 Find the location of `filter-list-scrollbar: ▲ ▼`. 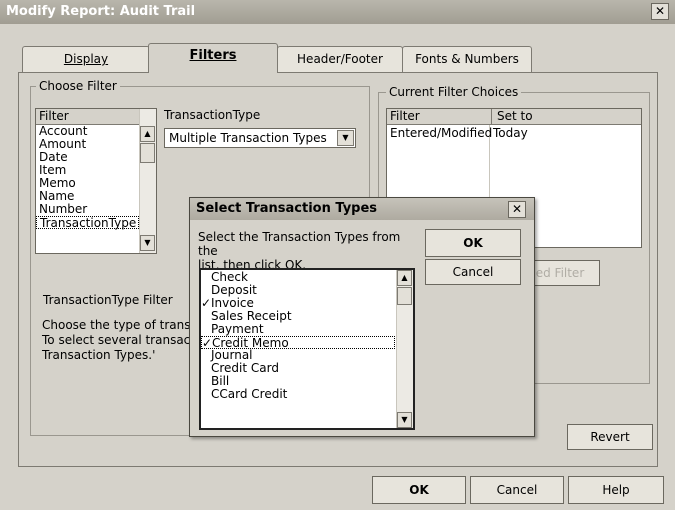

filter-list-scrollbar: ▲ ▼ is located at coordinates (147, 181).